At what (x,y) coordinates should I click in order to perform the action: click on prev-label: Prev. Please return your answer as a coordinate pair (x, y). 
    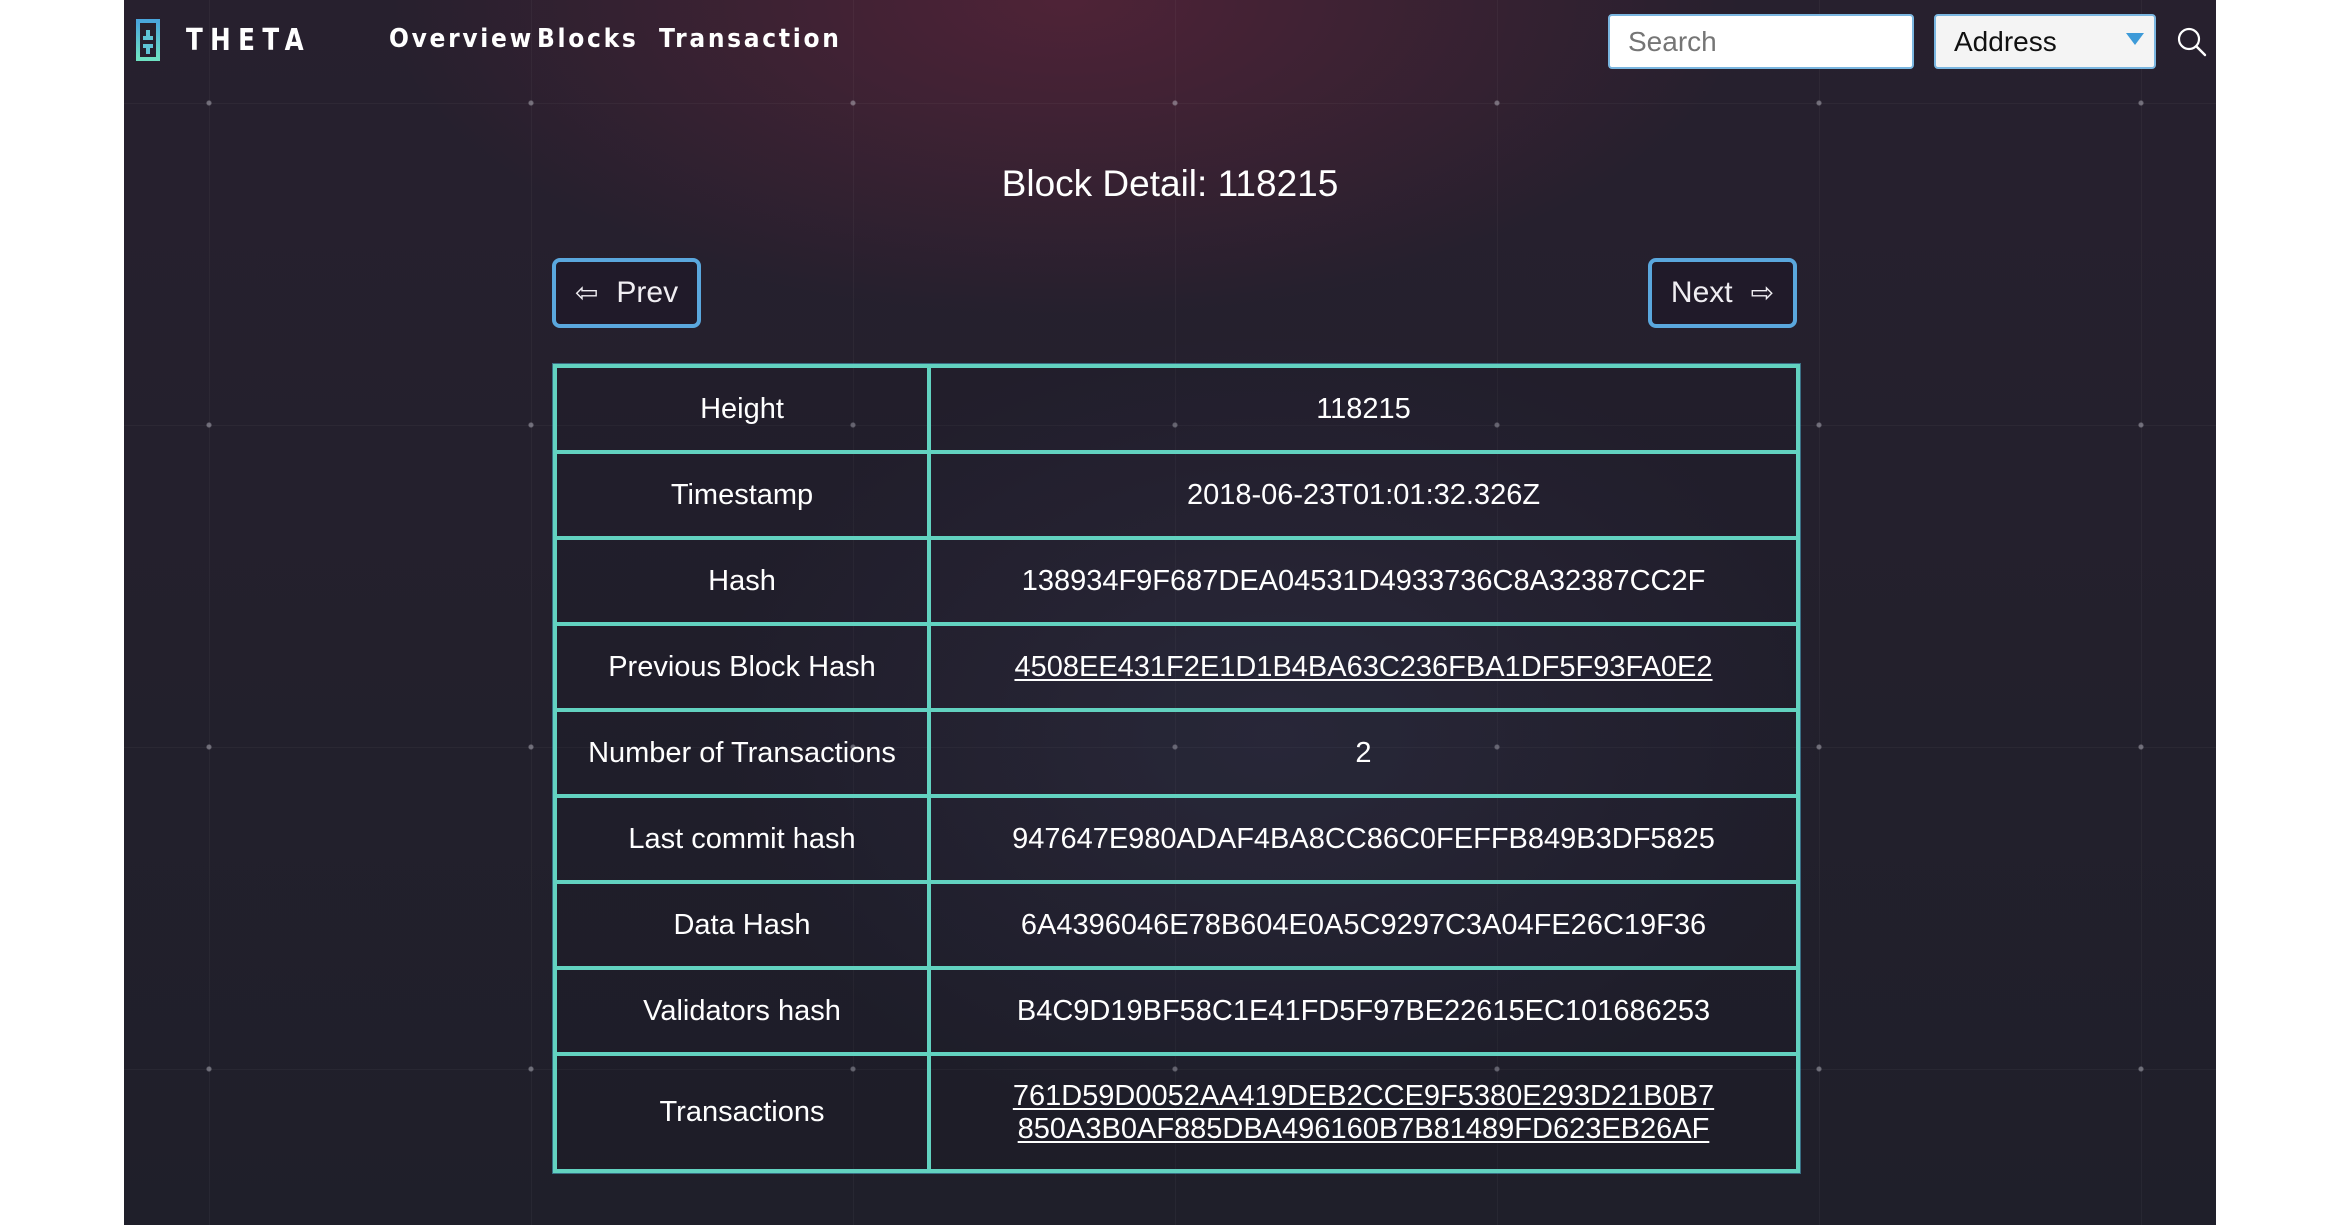
    Looking at the image, I should click on (647, 292).